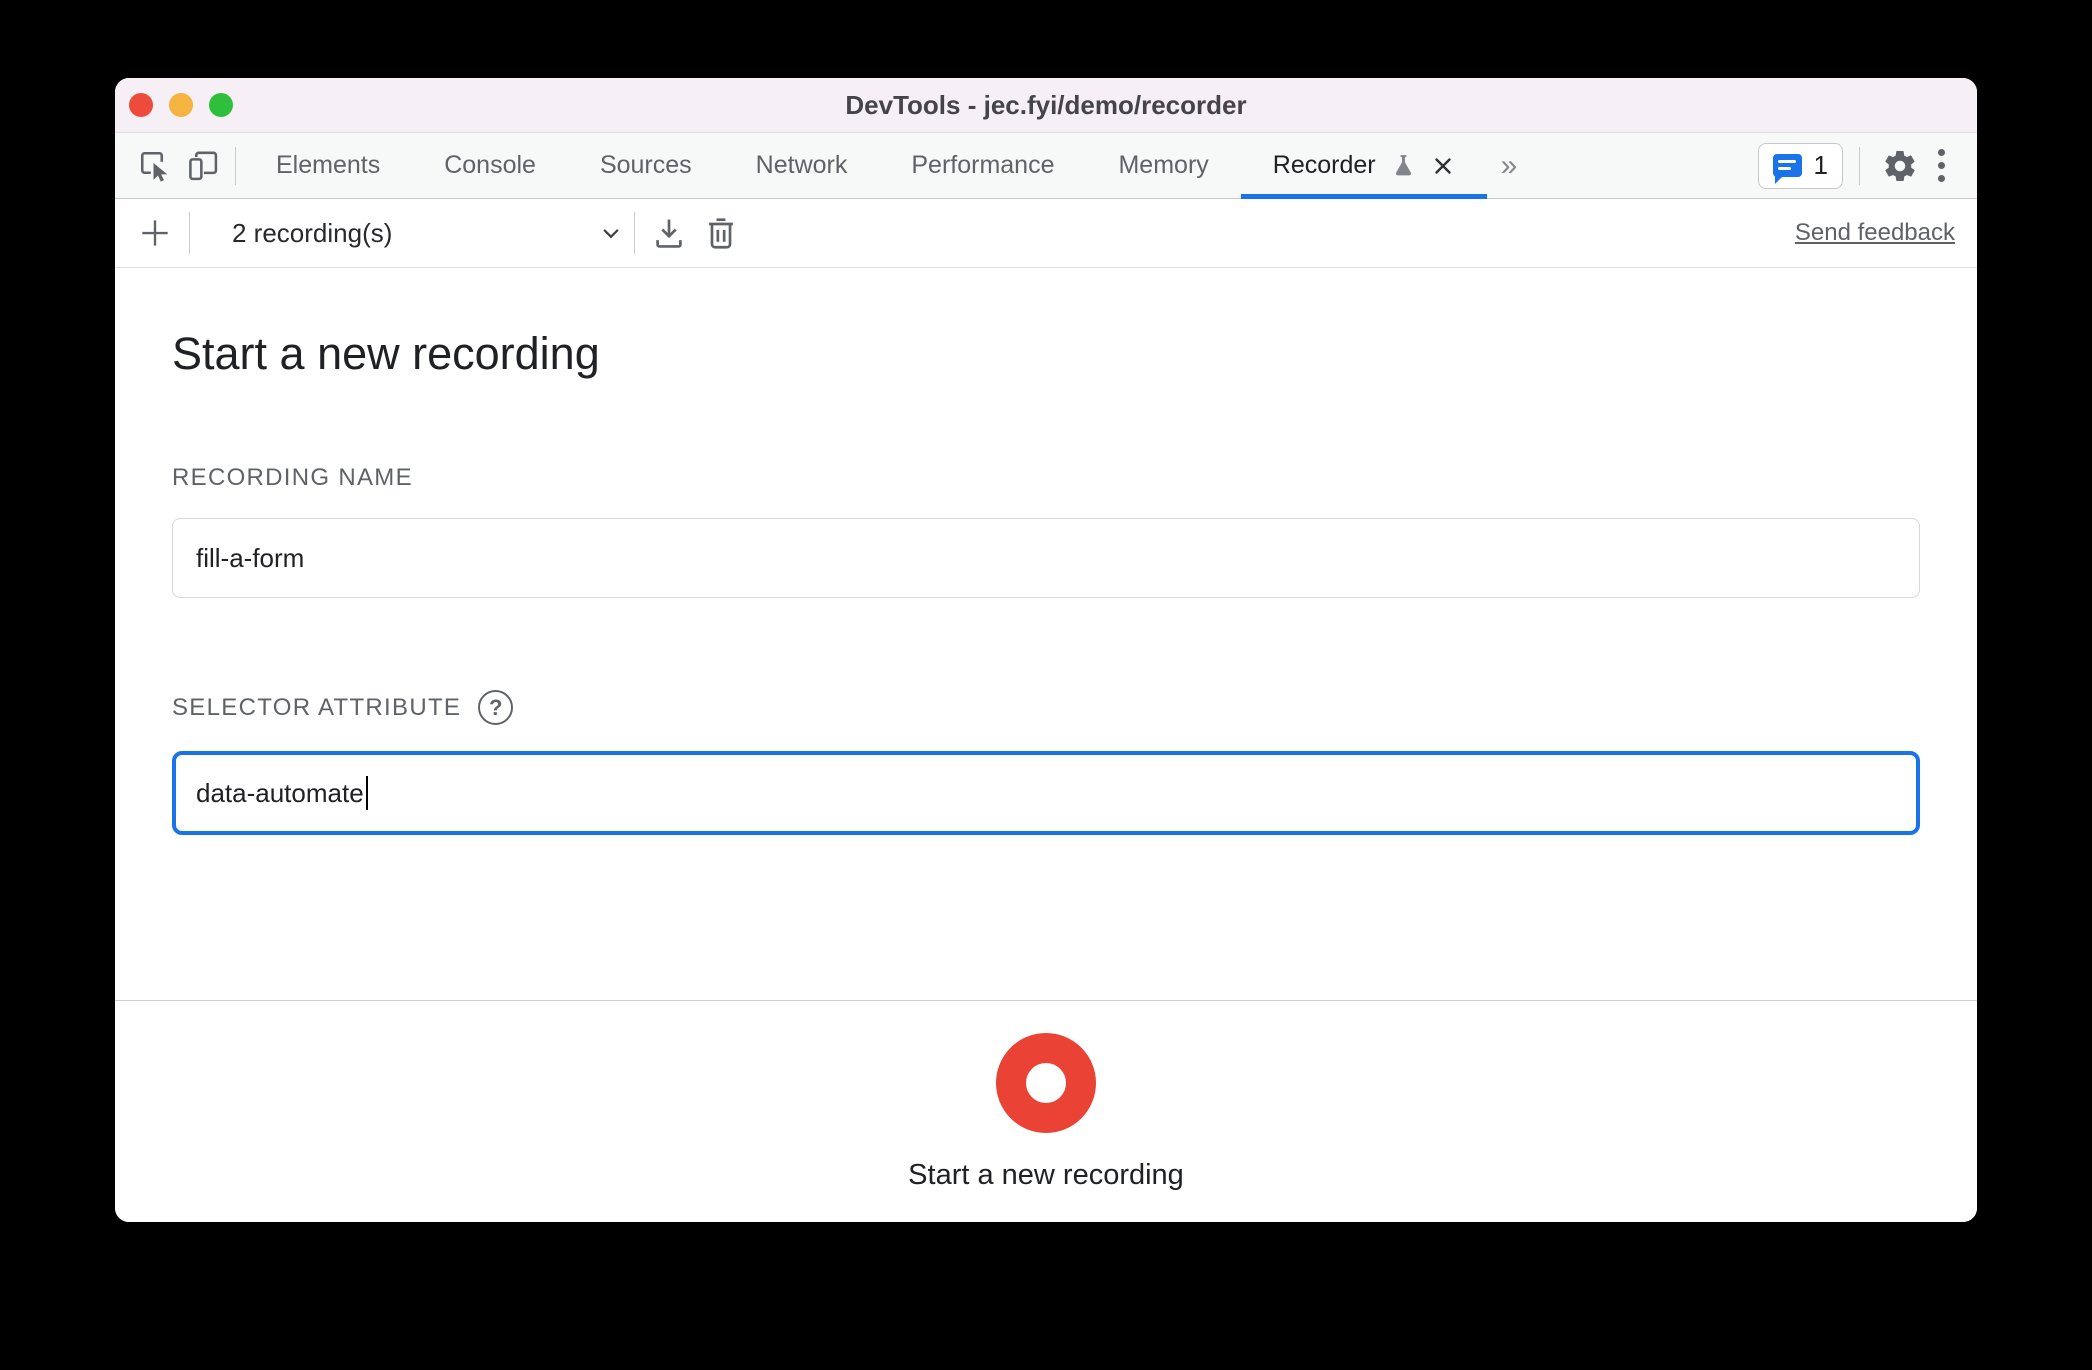 Image resolution: width=2092 pixels, height=1370 pixels. I want to click on device-toolbar-button, so click(203, 165).